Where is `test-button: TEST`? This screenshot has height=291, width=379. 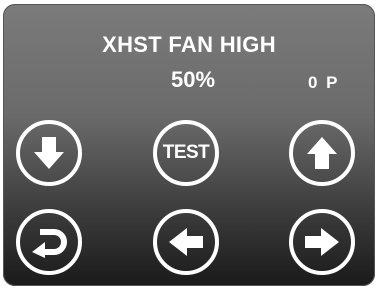
test-button: TEST is located at coordinates (186, 153).